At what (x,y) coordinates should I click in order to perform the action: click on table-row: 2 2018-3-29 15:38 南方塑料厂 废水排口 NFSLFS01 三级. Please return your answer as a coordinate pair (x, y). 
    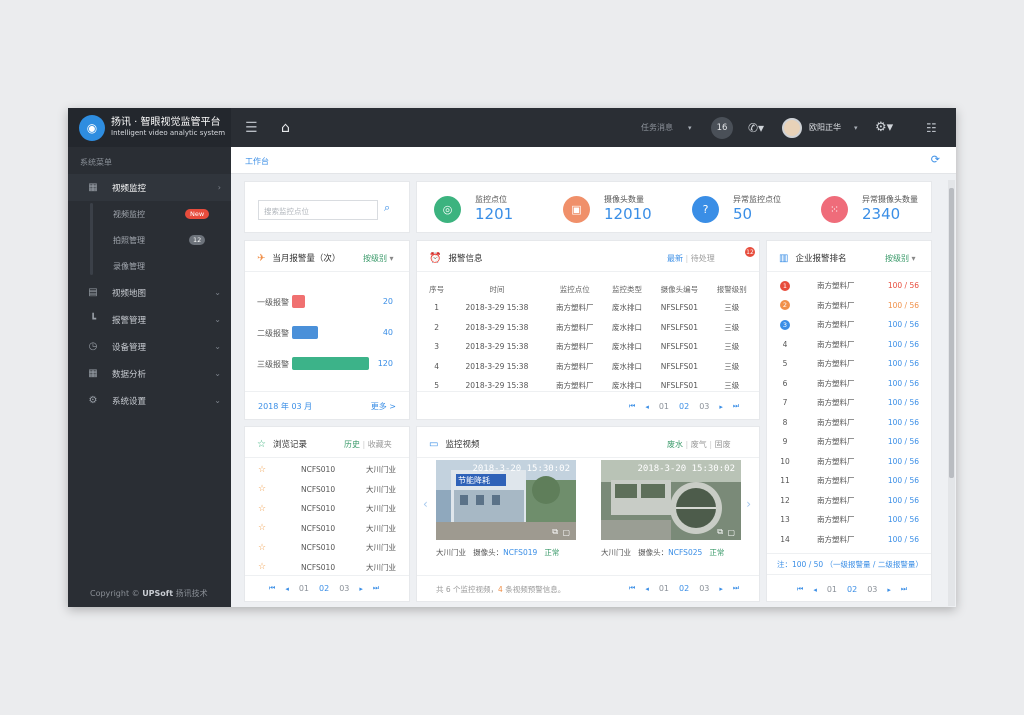
    Looking at the image, I should click on (590, 328).